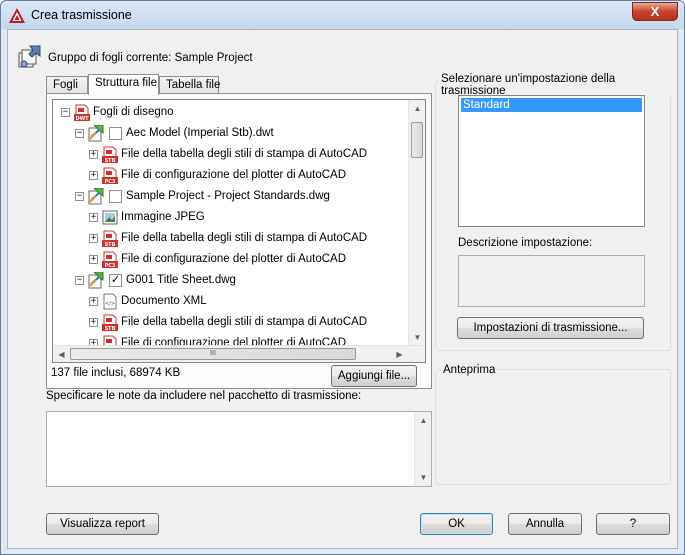 The image size is (685, 555). I want to click on notes-scroll-up-icon: ▲, so click(423, 420).